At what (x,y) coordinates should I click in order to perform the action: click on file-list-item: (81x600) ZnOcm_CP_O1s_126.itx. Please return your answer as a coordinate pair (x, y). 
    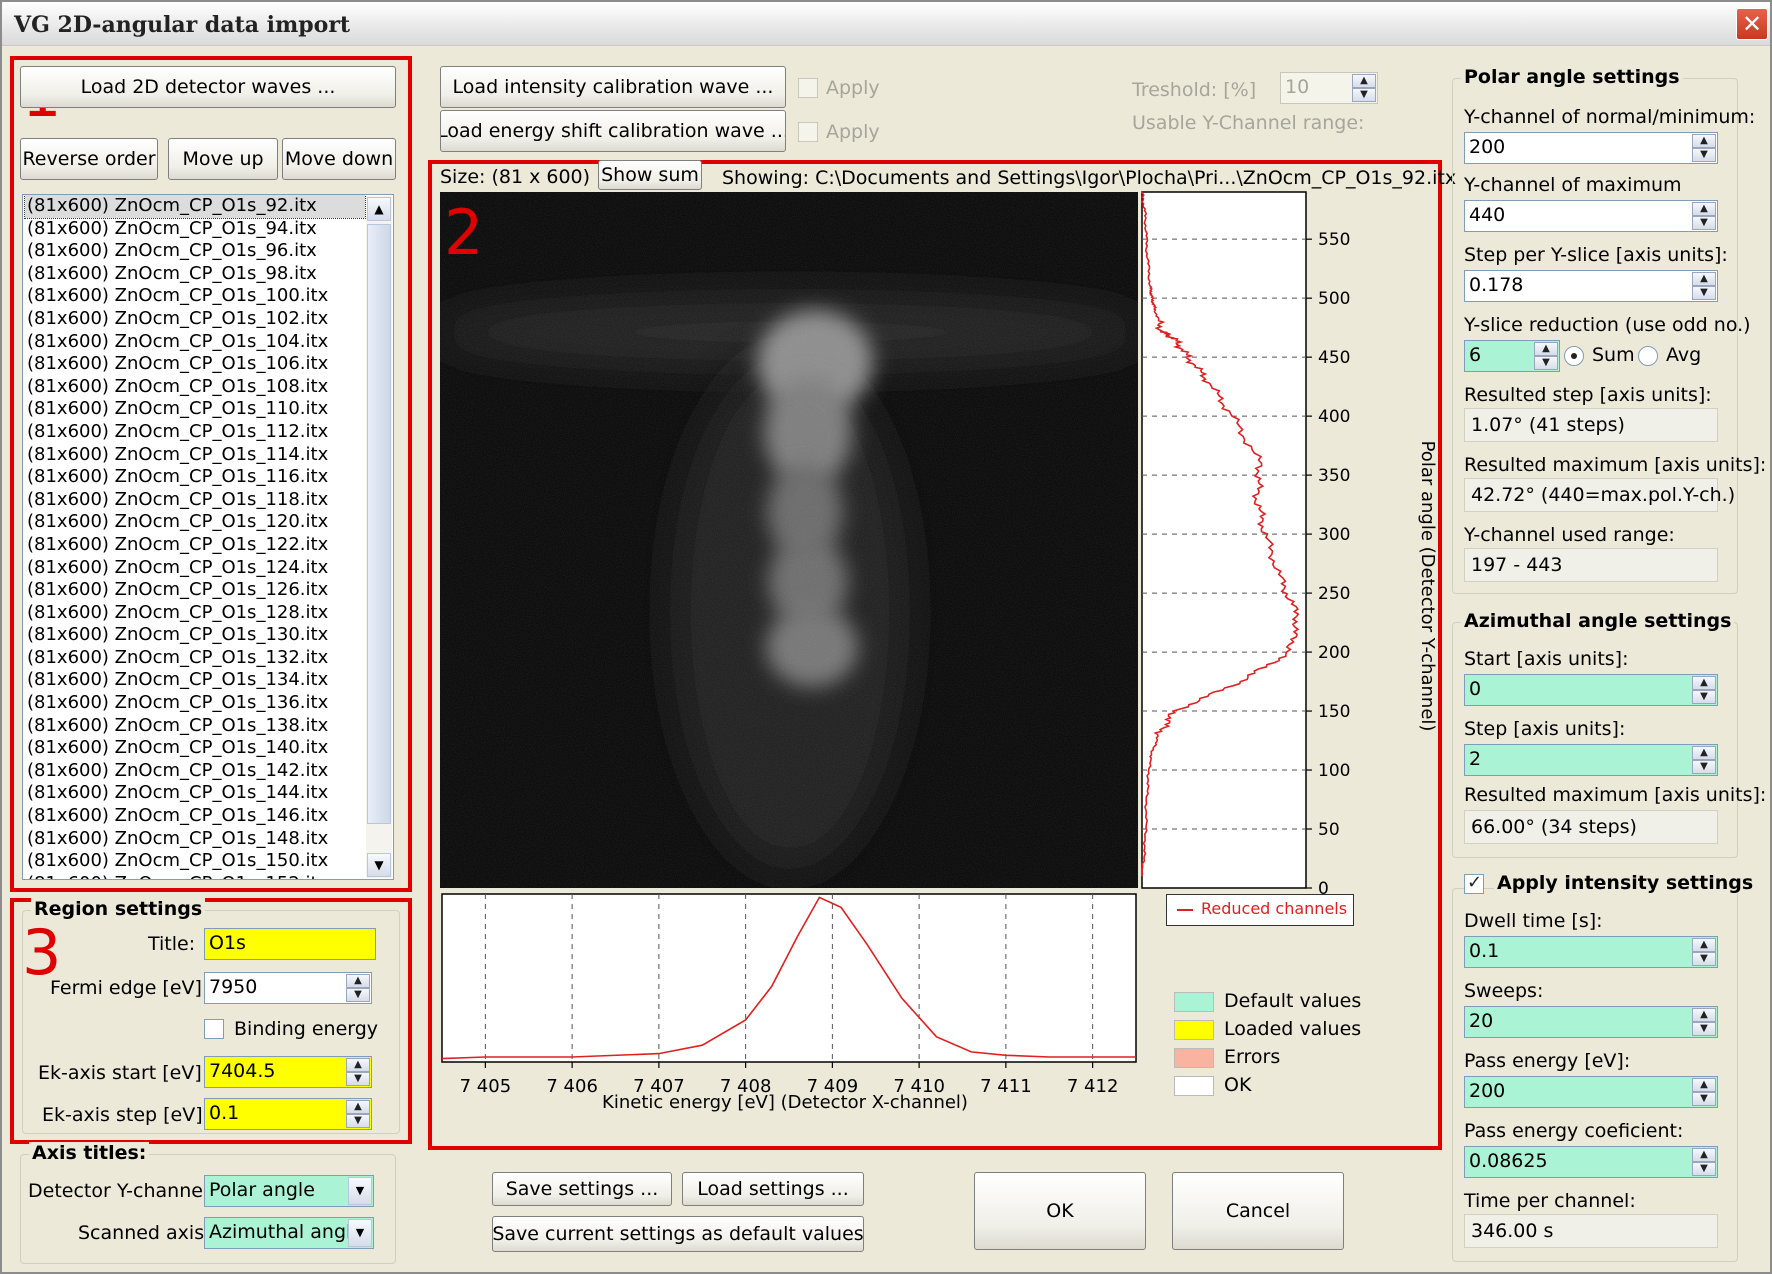
    Looking at the image, I should click on (195, 590).